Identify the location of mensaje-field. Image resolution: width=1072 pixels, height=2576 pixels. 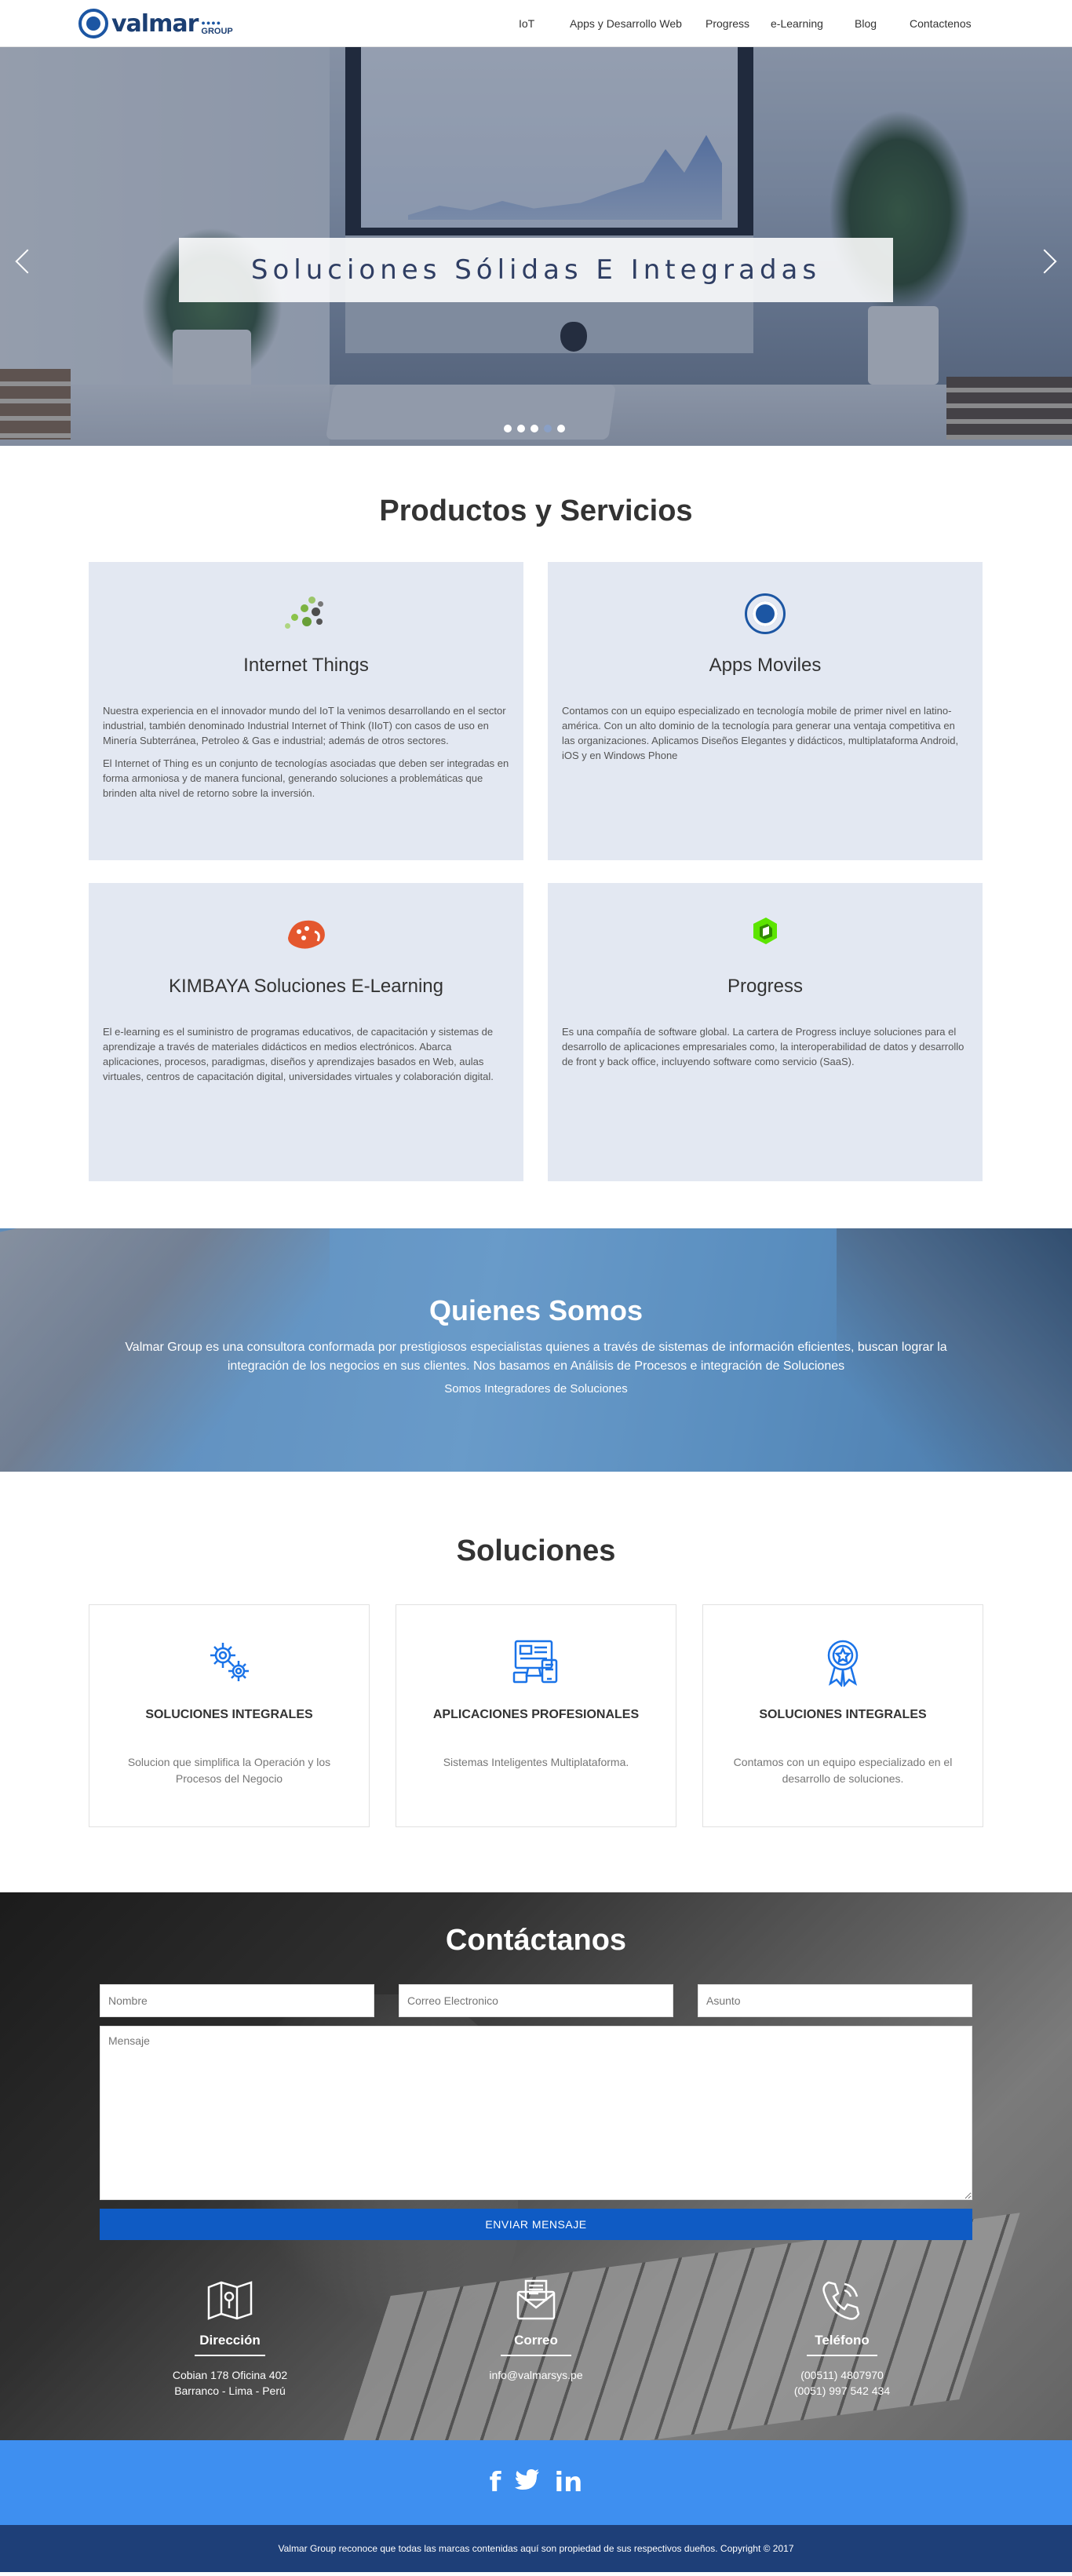
(536, 2113).